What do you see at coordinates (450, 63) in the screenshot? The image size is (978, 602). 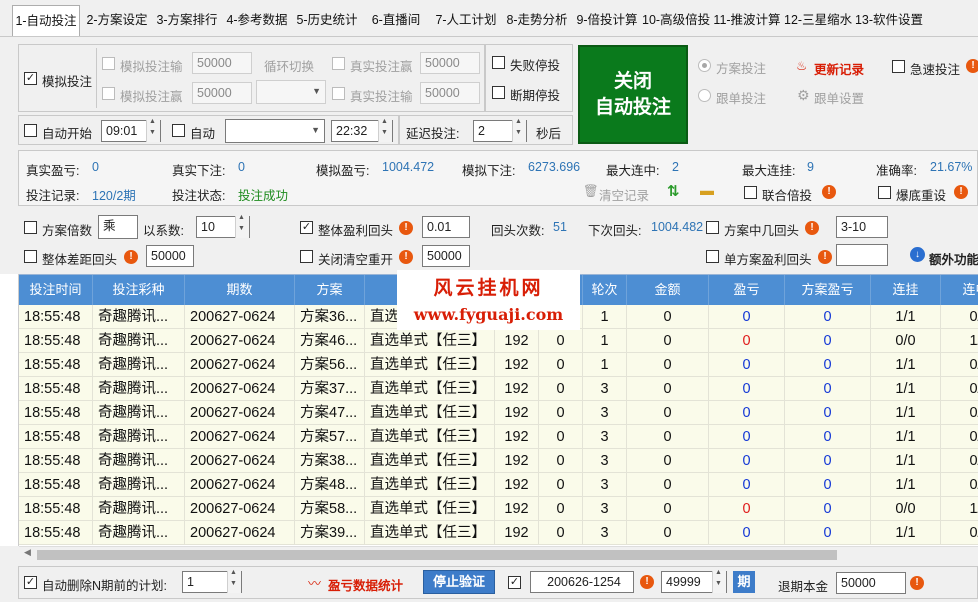 I see `real-win-input: 50000` at bounding box center [450, 63].